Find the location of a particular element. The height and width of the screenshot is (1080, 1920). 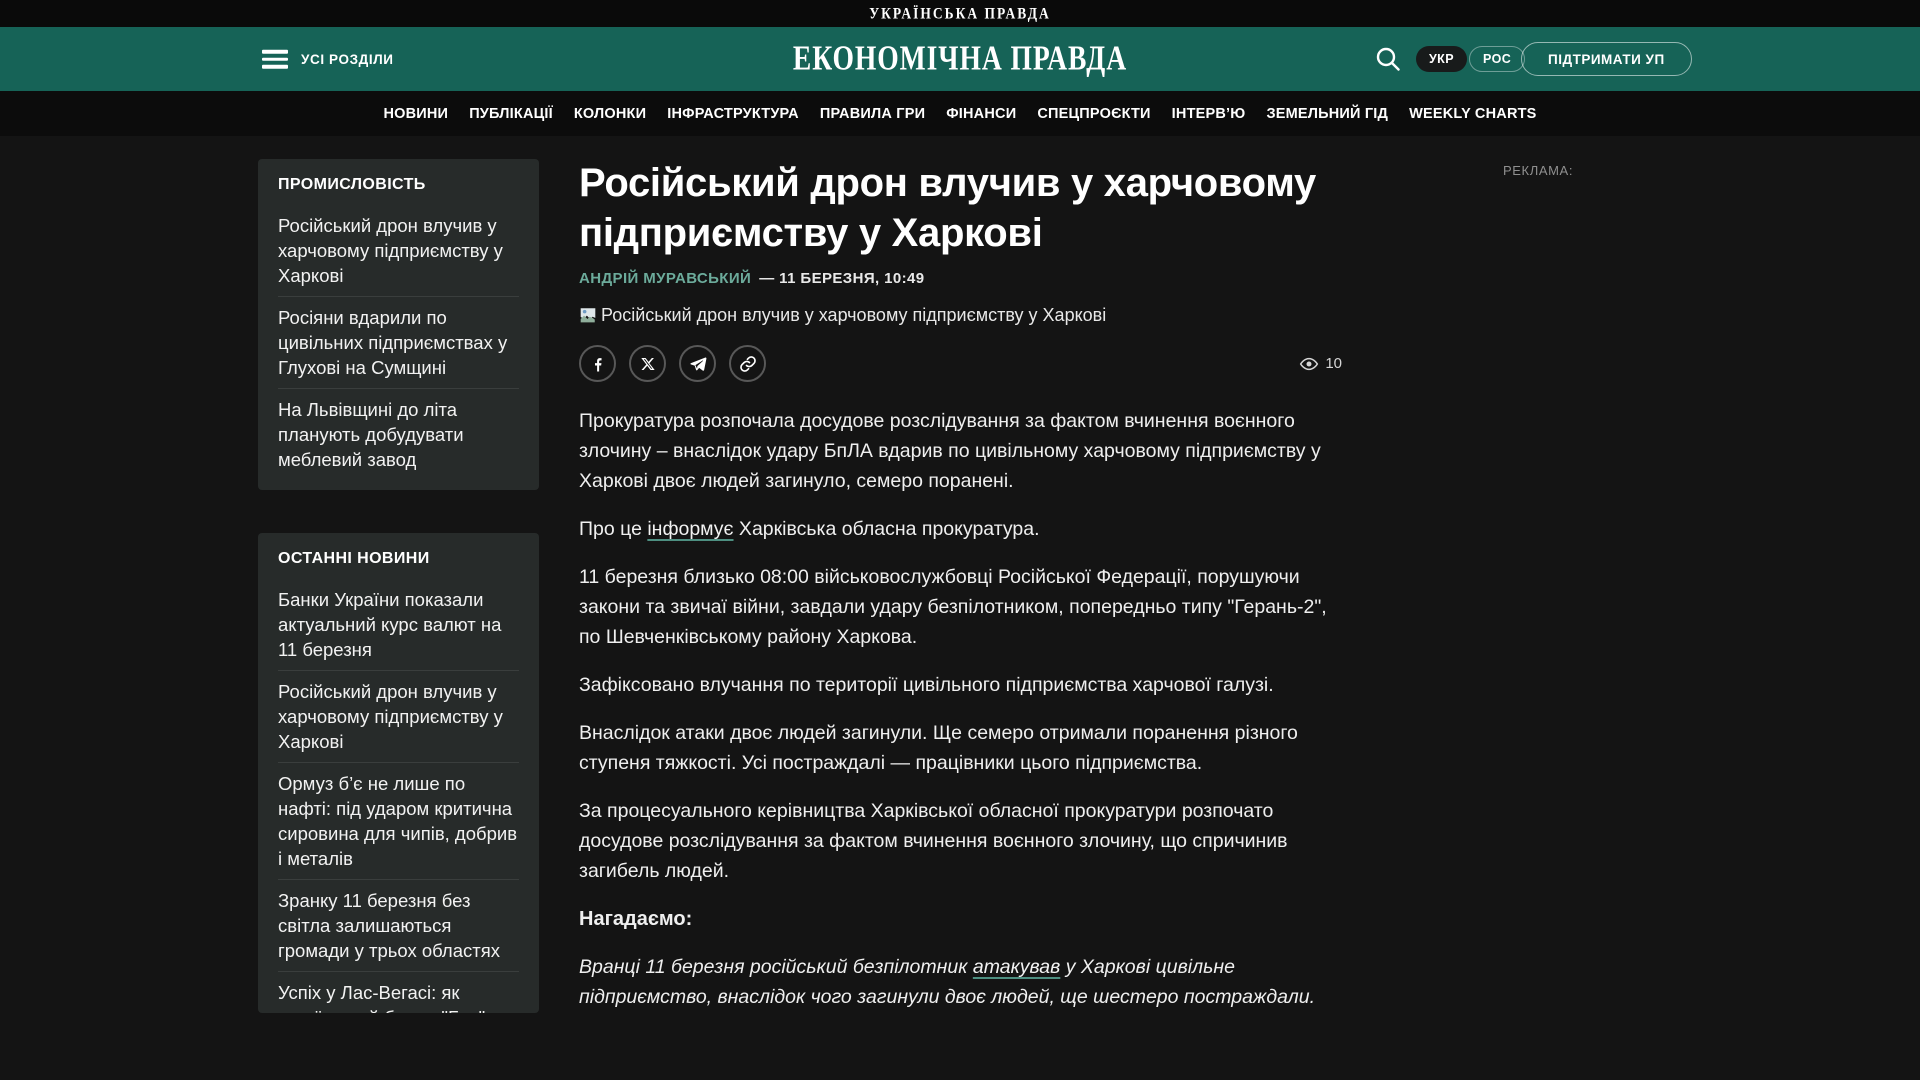

menu-label: УСІ РОЗДІЛИ is located at coordinates (347, 59).